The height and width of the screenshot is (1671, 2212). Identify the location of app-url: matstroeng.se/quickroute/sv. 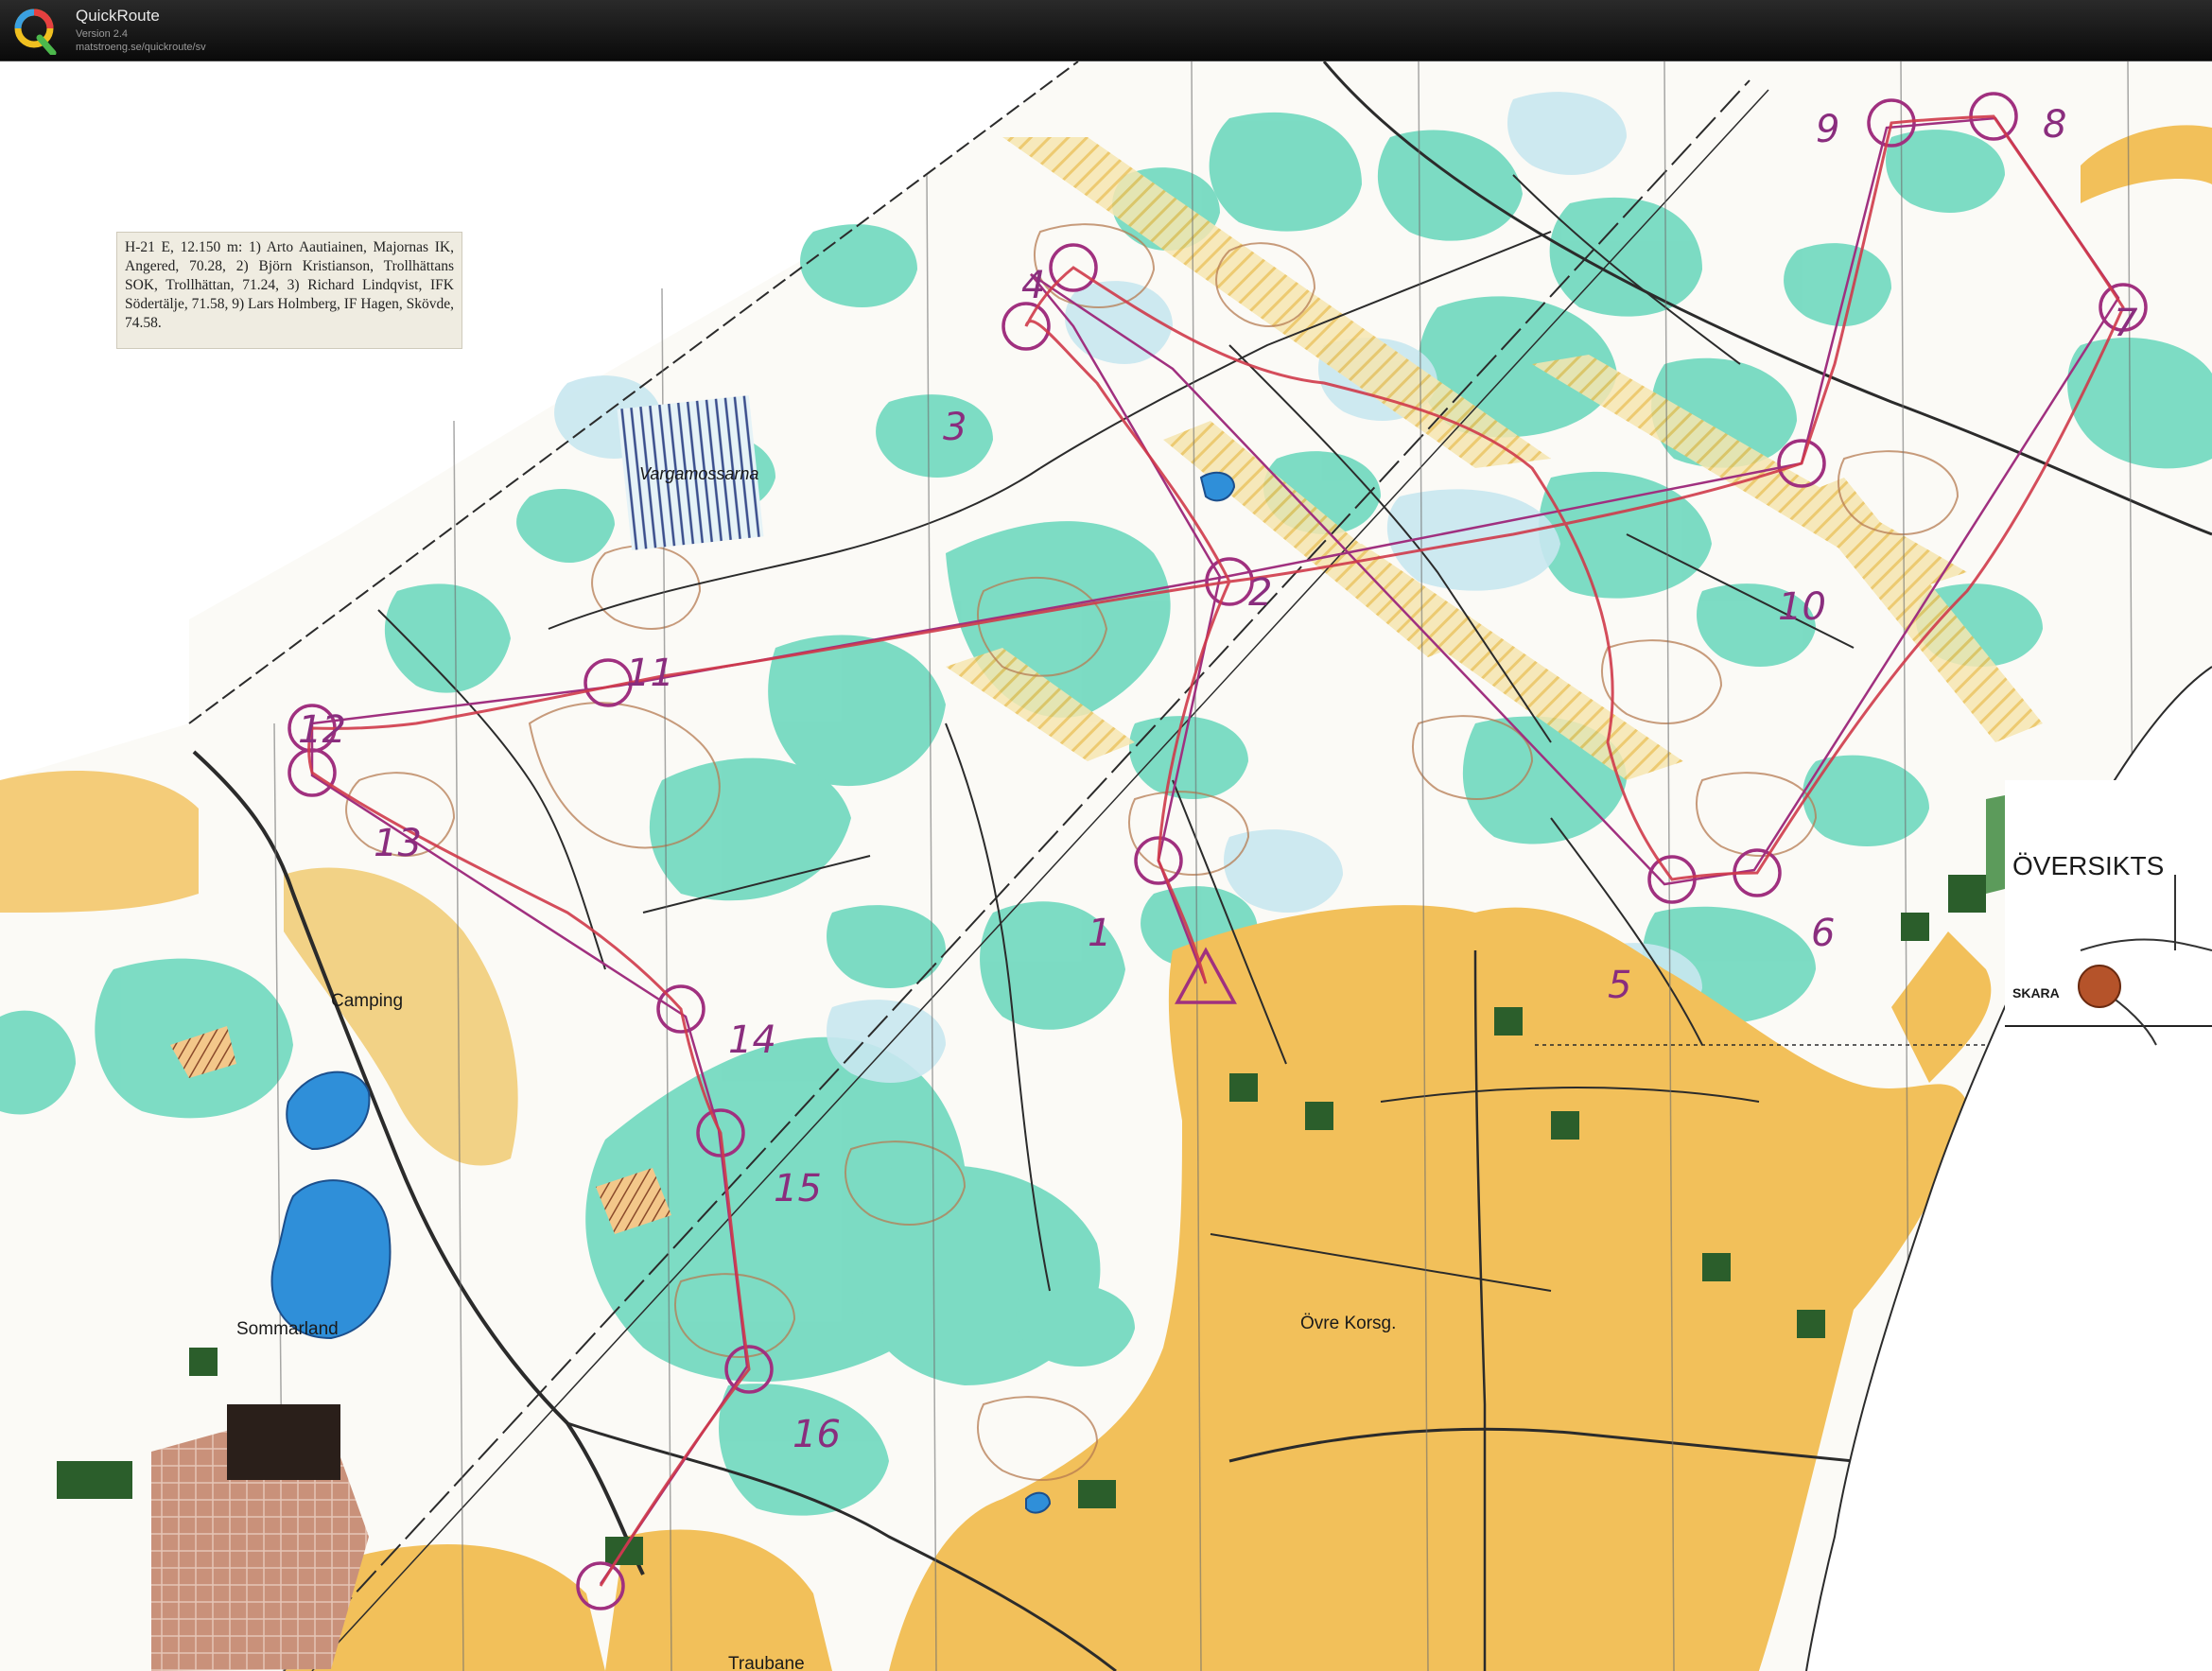
(141, 47).